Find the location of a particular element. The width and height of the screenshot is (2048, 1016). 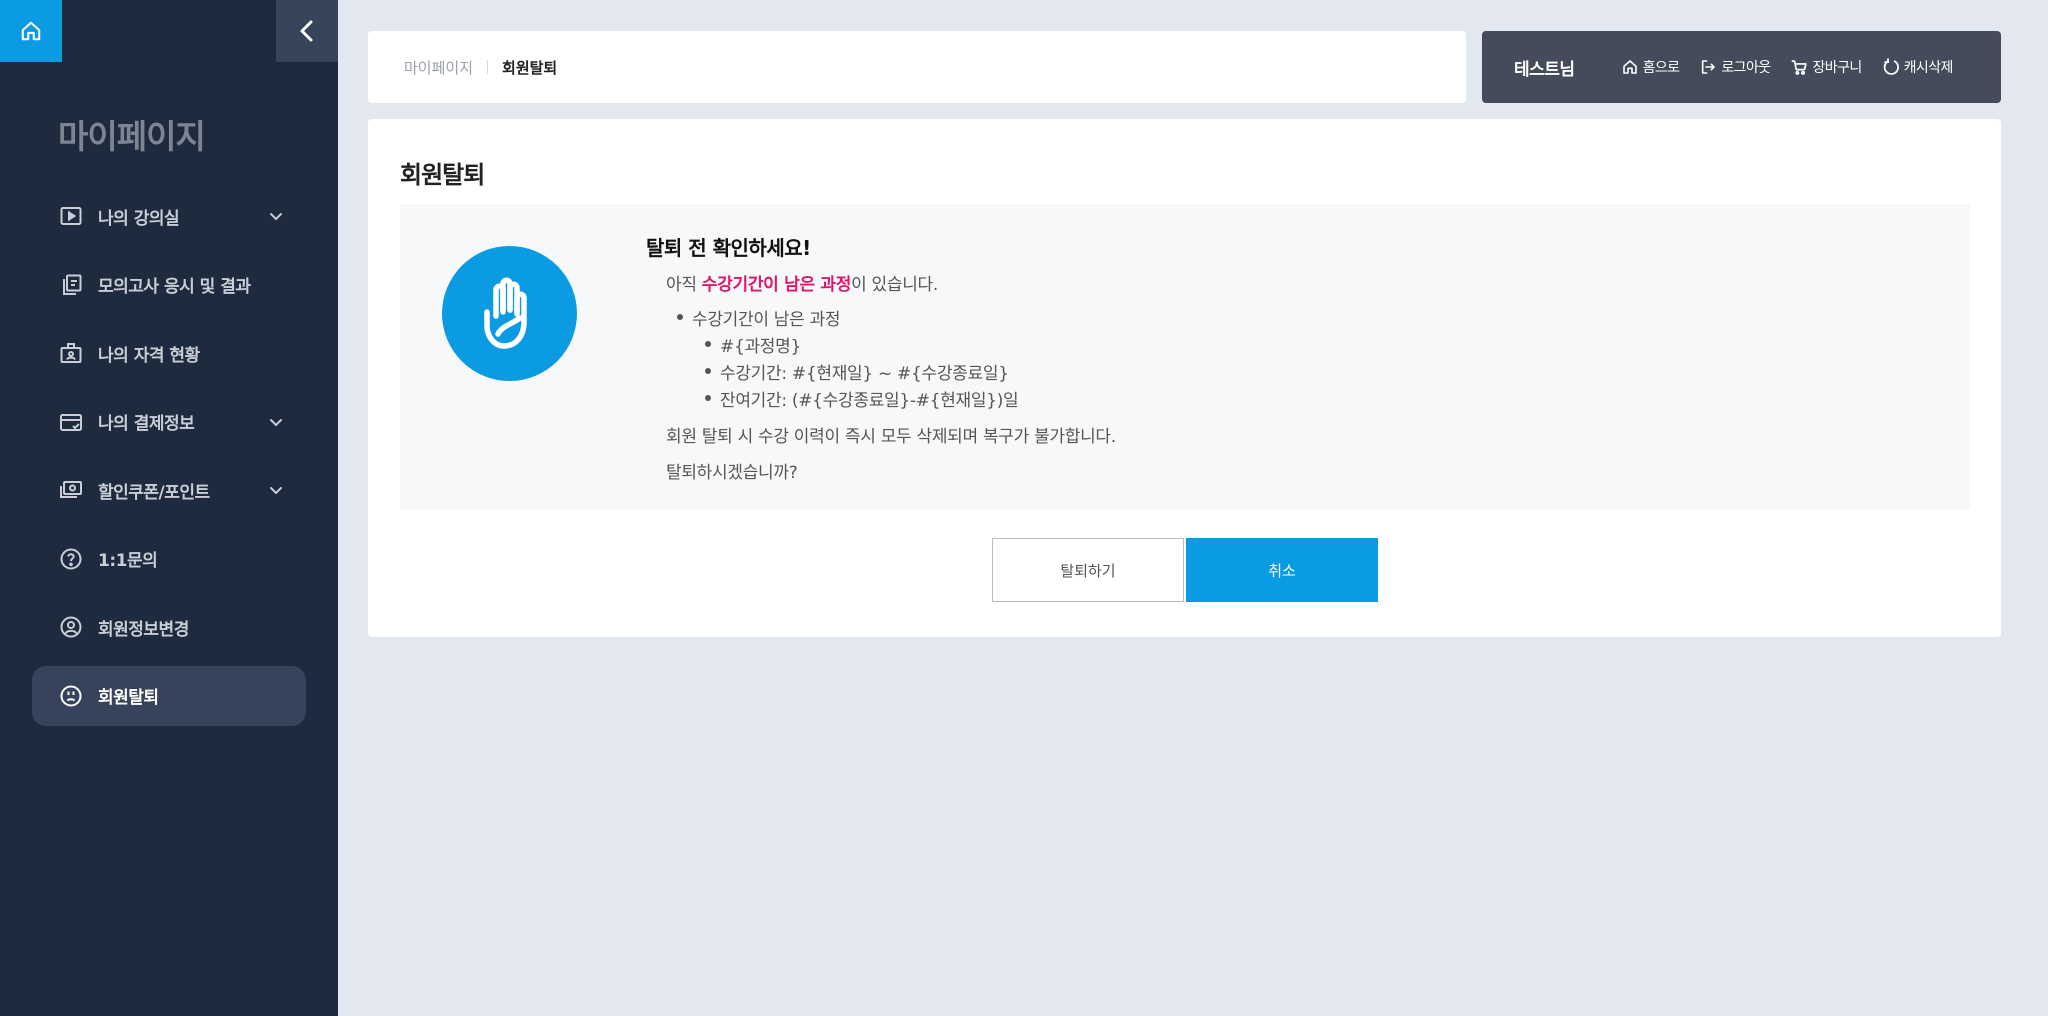

sidebar-item-my-classroom: 나의 강의실 is located at coordinates (169, 216).